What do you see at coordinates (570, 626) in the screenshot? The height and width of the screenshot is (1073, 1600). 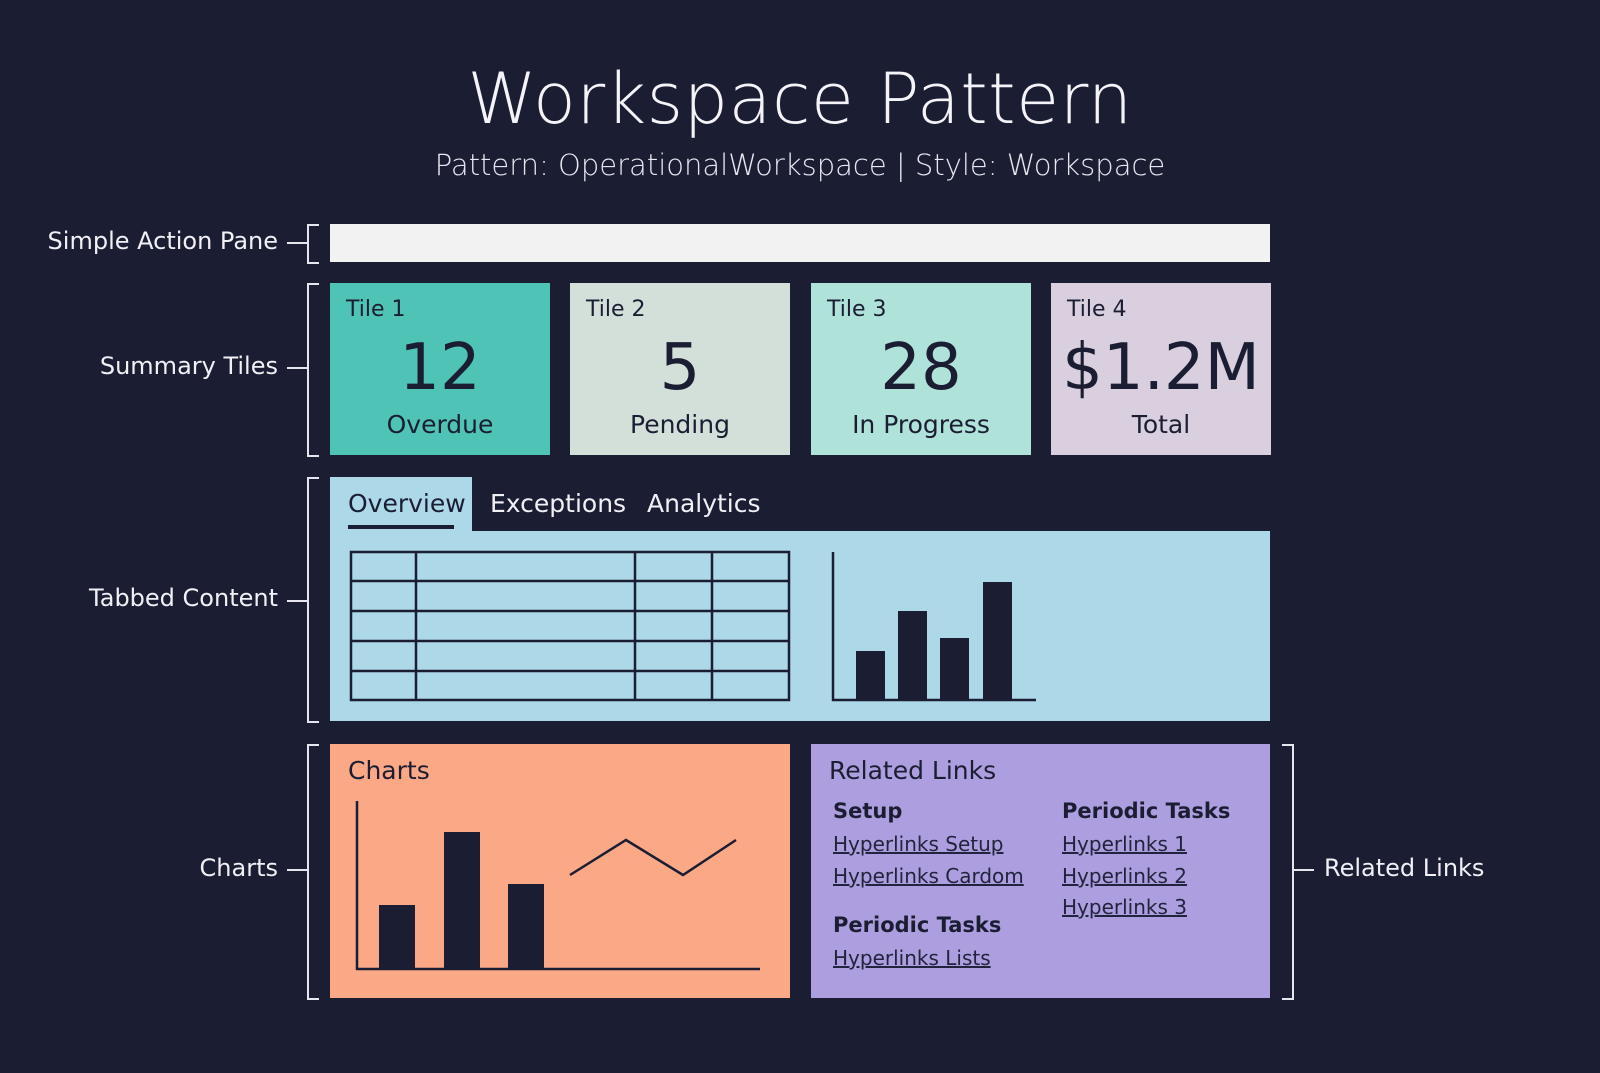 I see `table-placeholder` at bounding box center [570, 626].